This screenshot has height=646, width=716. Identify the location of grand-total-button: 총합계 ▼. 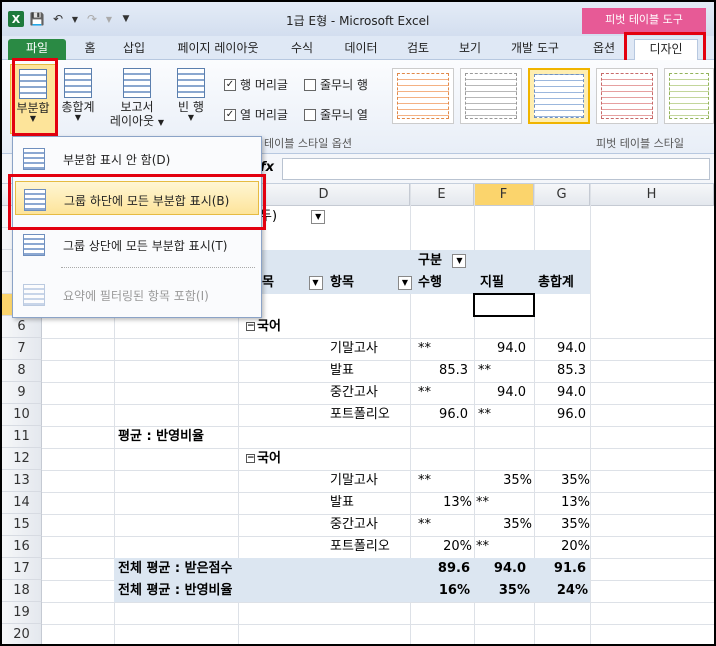
(78, 99).